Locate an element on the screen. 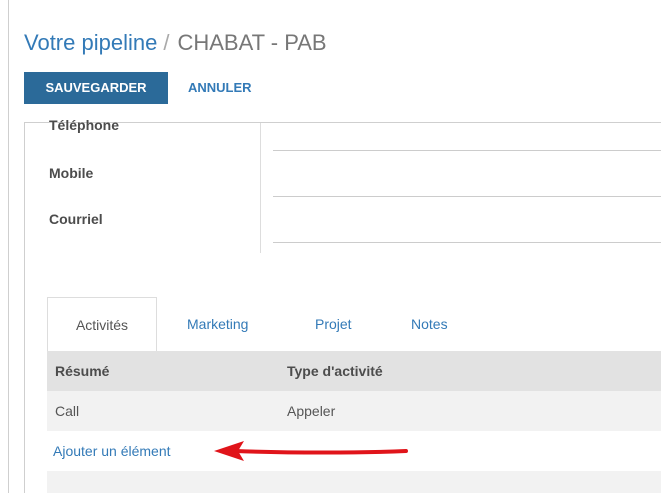  breadcrumb-current: CHABAT - PAB is located at coordinates (252, 42).